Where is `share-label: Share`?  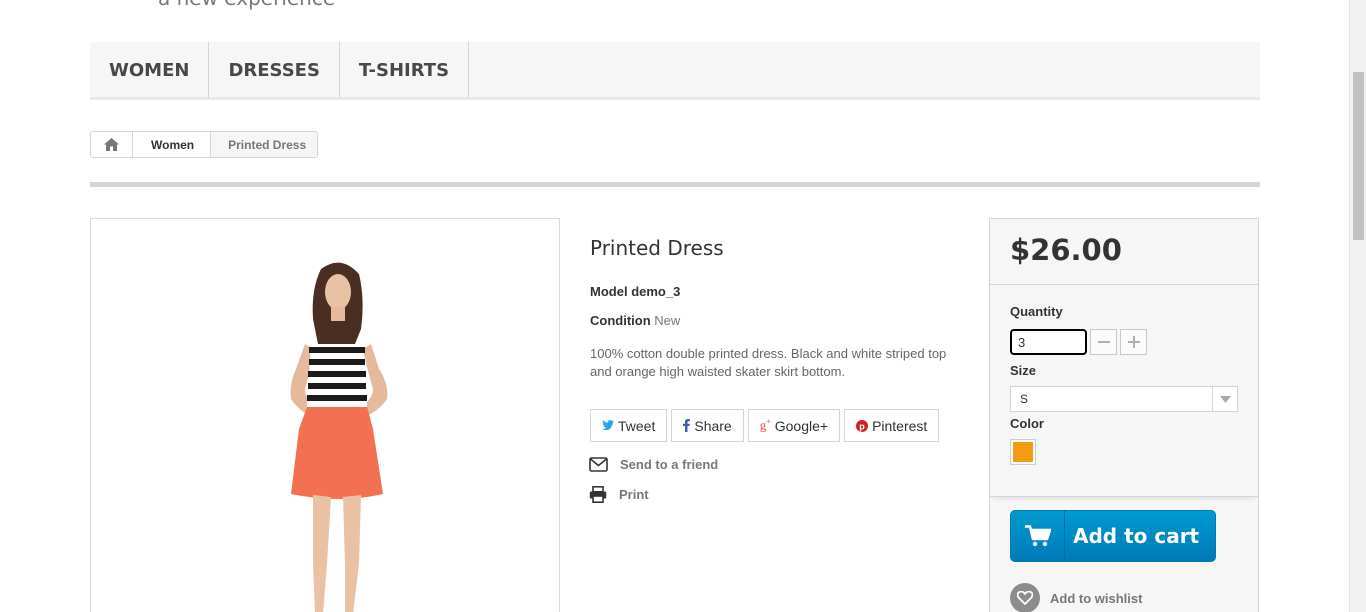
share-label: Share is located at coordinates (713, 425).